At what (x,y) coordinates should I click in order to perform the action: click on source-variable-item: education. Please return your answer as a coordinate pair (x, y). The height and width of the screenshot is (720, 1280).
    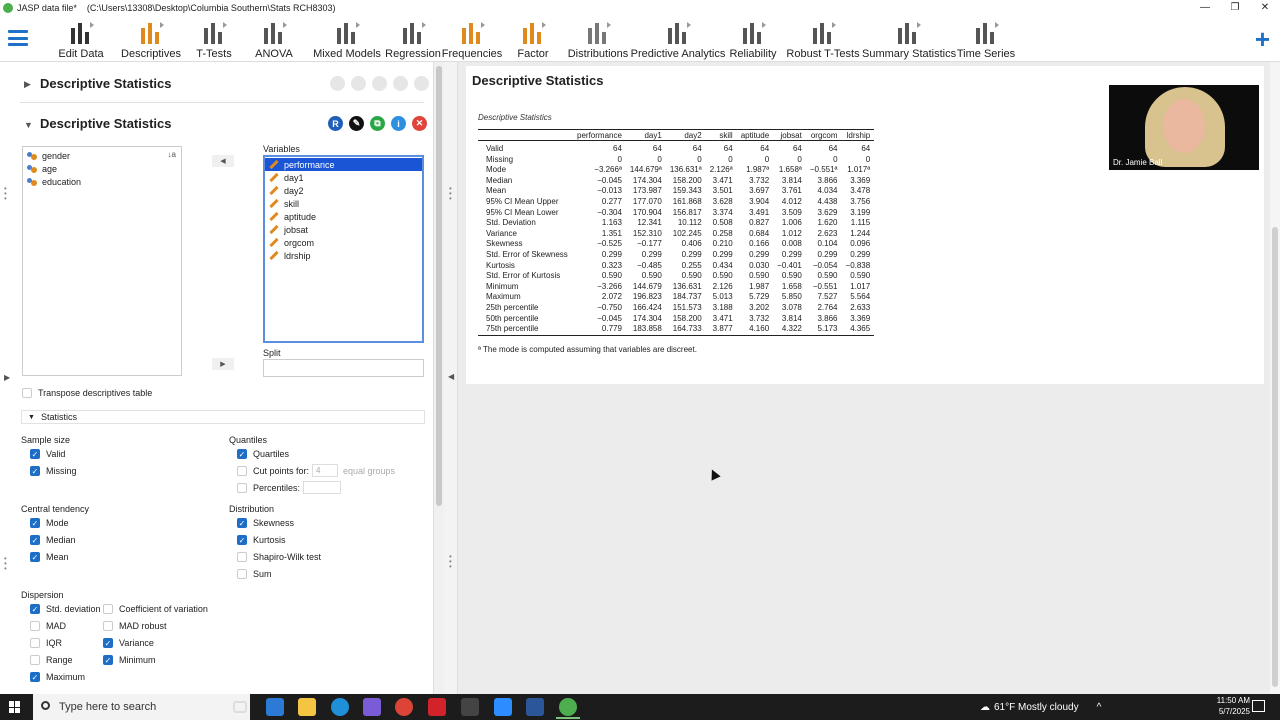
    Looking at the image, I should click on (102, 181).